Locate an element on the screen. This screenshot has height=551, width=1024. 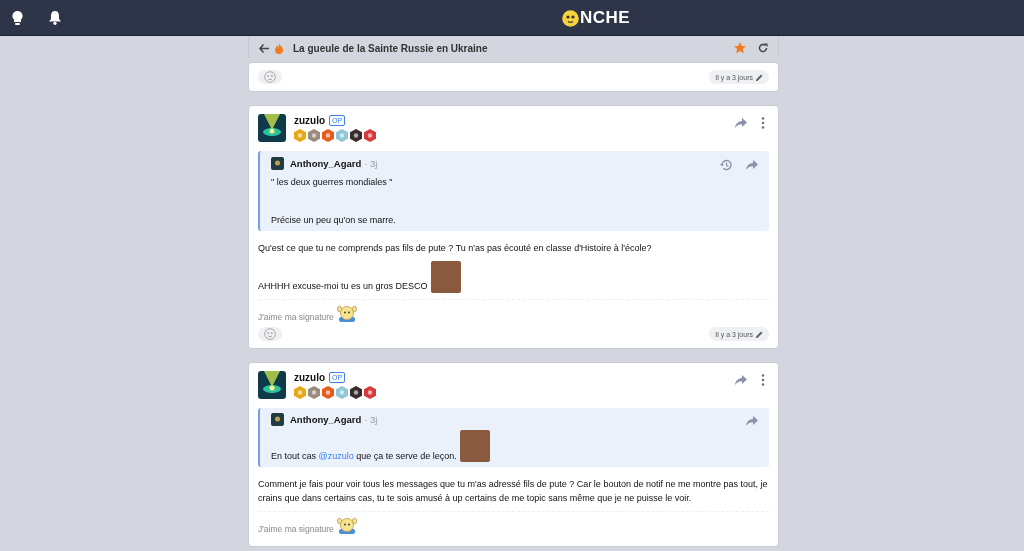
topic-title: La gueule de la Sainte Russie en Ukraine is located at coordinates (390, 48).